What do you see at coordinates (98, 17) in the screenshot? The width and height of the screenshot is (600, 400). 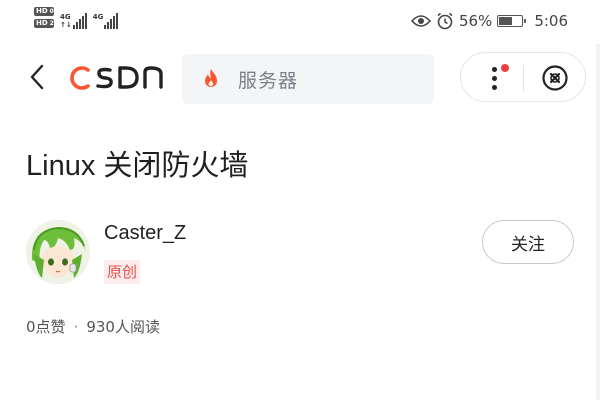 I see `network-type-2: 4G` at bounding box center [98, 17].